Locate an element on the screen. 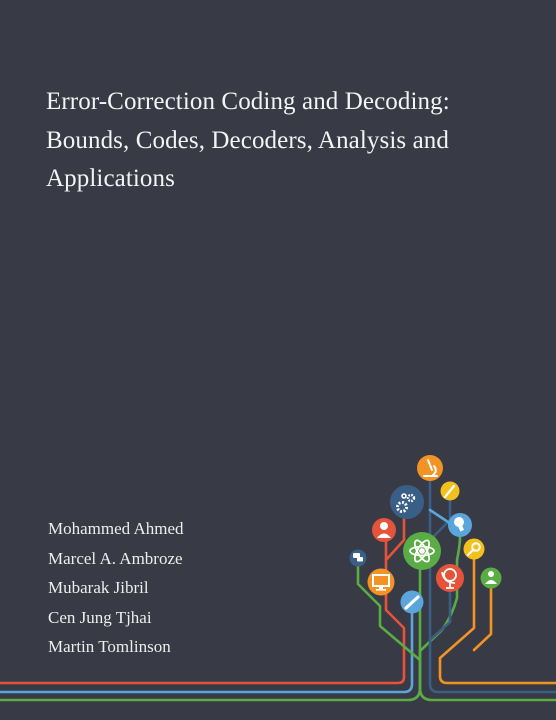  branch-line-red is located at coordinates (203, 639).